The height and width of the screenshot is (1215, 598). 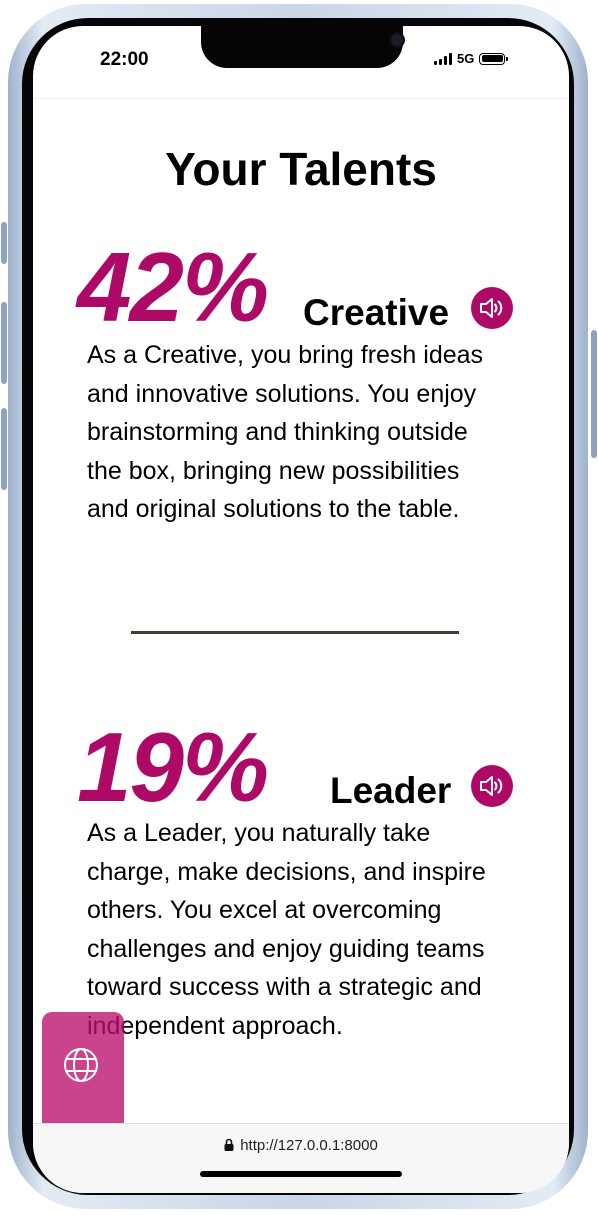 I want to click on side-button-volume-up, so click(x=4, y=343).